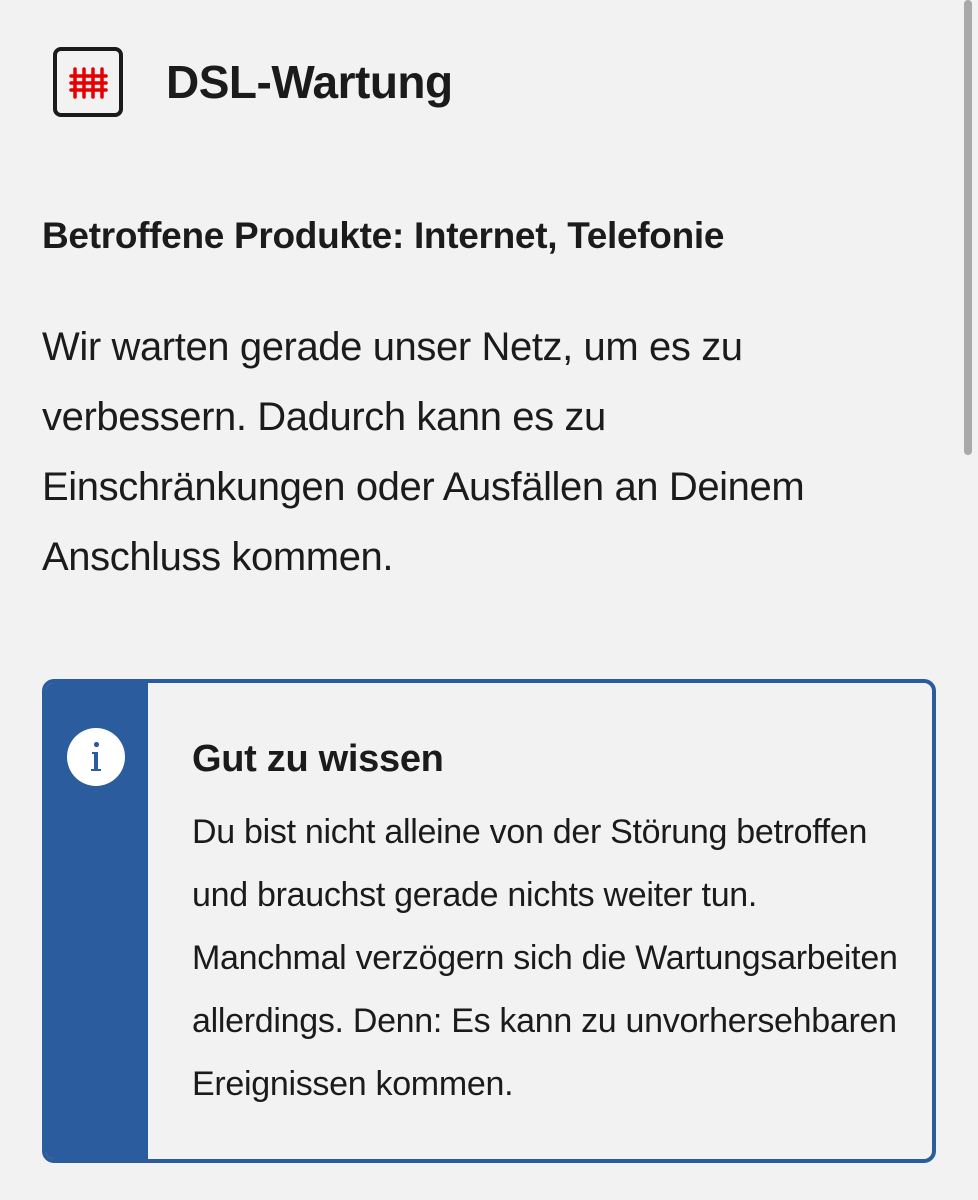 The image size is (978, 1200). What do you see at coordinates (968, 227) in the screenshot?
I see `scrollbar` at bounding box center [968, 227].